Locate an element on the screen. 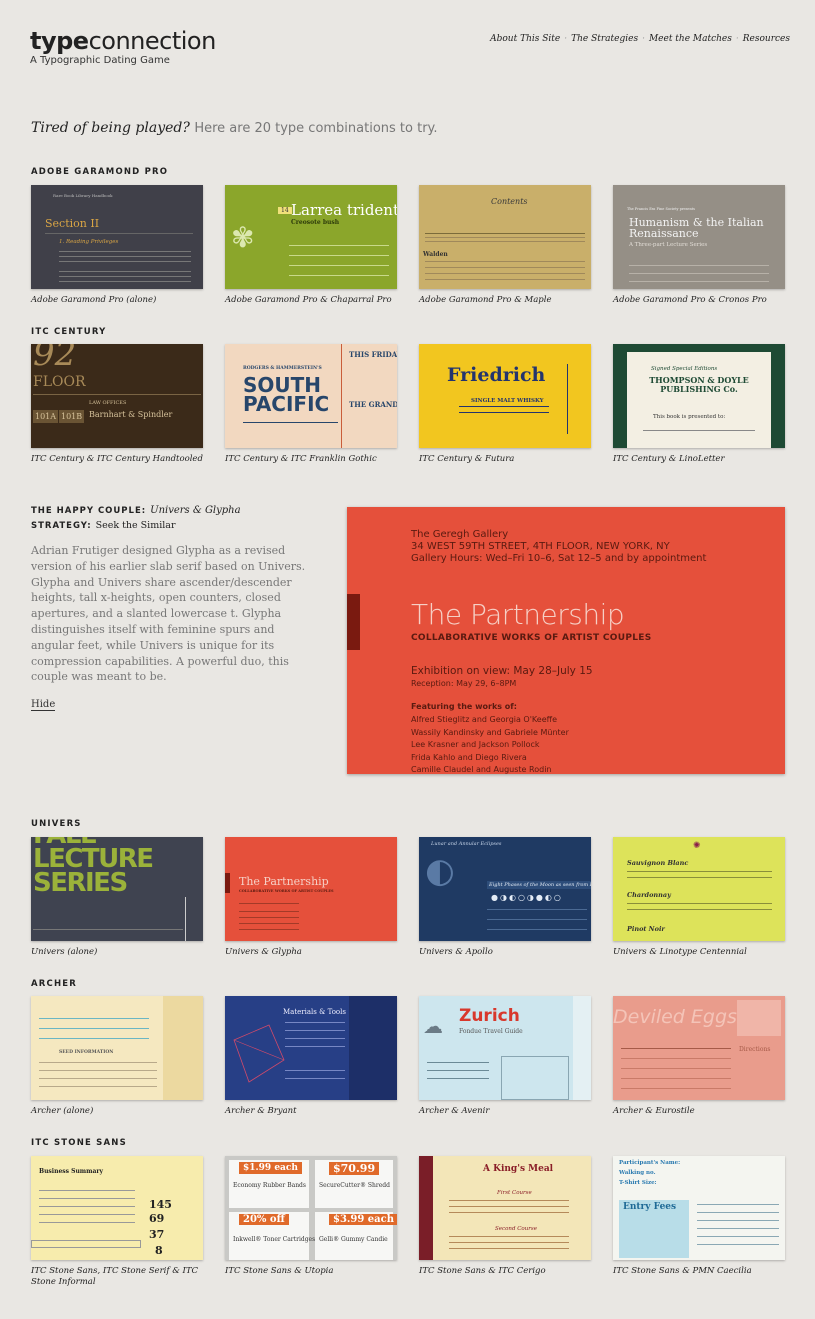  combo-caption: Univers & Glypha is located at coordinates (311, 952).